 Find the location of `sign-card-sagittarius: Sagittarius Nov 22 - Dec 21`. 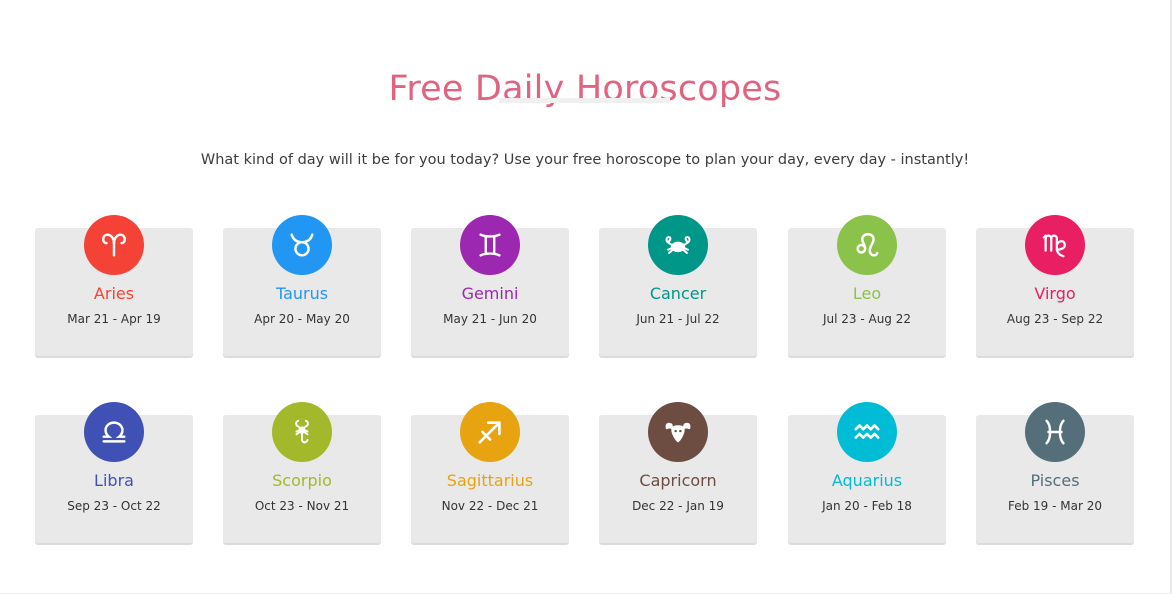

sign-card-sagittarius: Sagittarius Nov 22 - Dec 21 is located at coordinates (490, 472).